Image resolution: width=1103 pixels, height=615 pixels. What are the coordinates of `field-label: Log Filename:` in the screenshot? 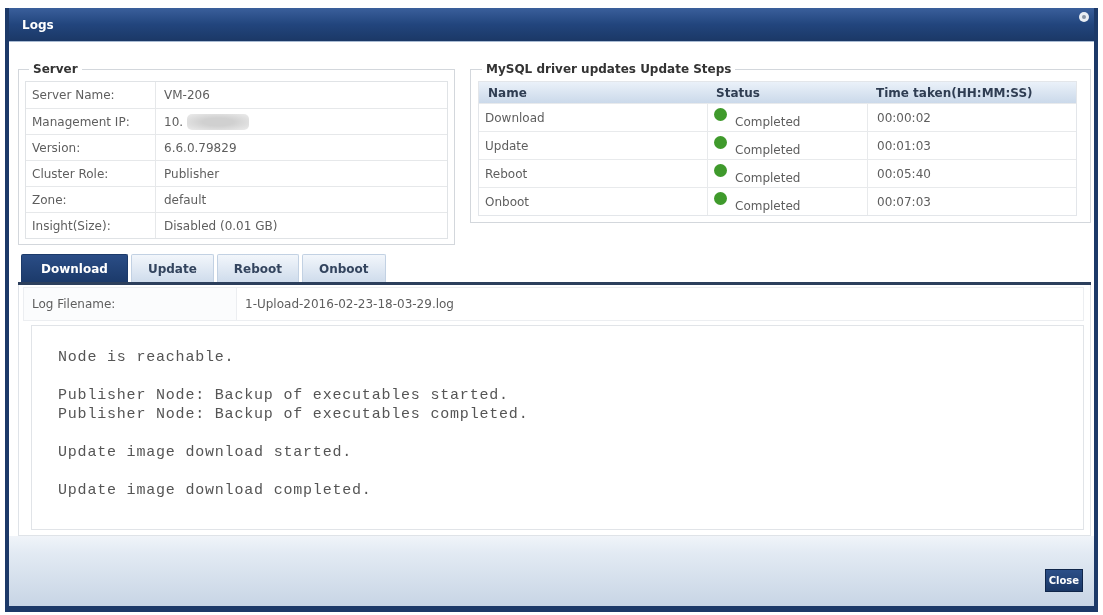 It's located at (74, 304).